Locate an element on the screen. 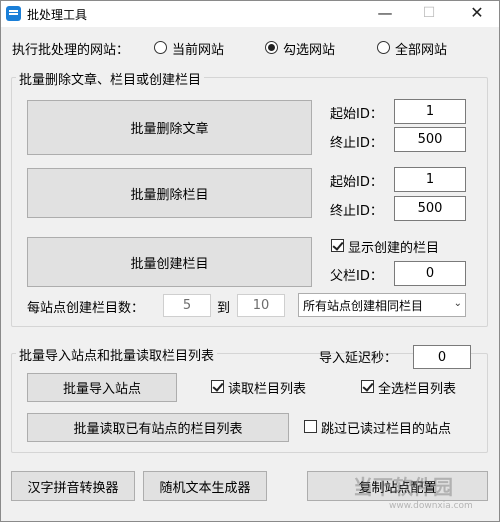 Image resolution: width=500 pixels, height=522 pixels. radio-all-sites is located at coordinates (383, 47).